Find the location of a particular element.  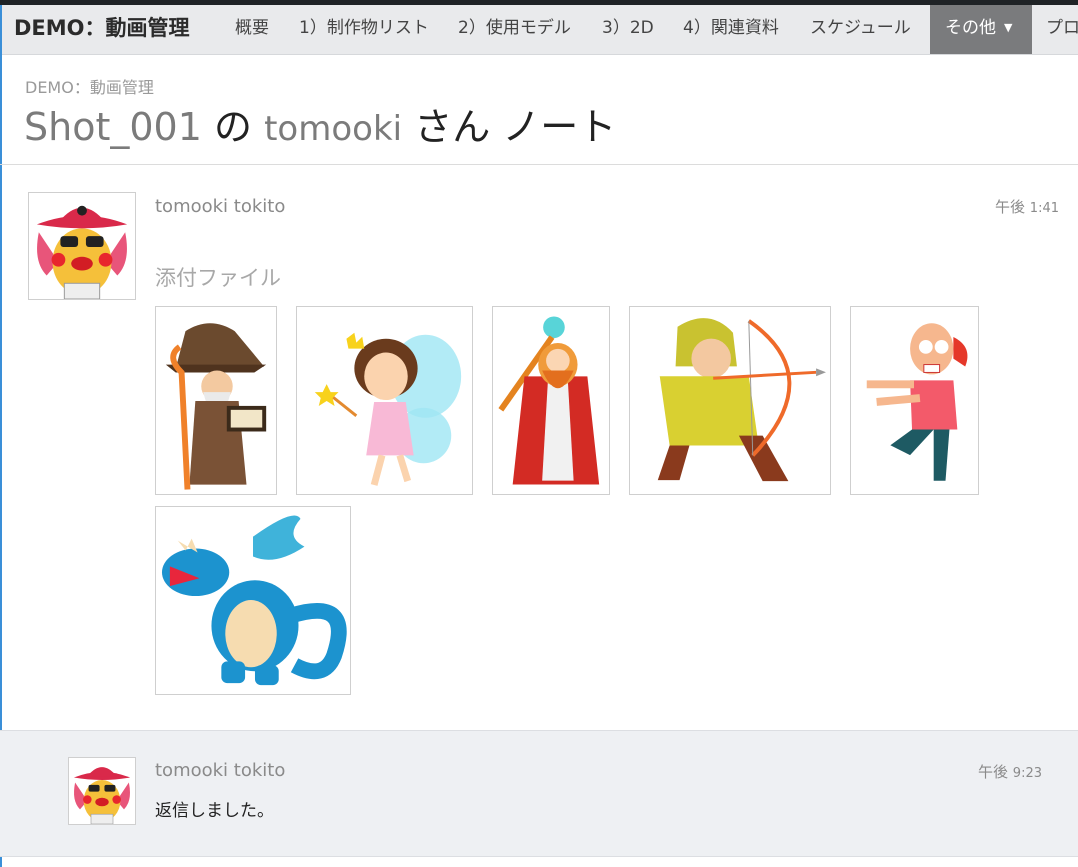

title-shot: Shot_001 is located at coordinates (113, 127).